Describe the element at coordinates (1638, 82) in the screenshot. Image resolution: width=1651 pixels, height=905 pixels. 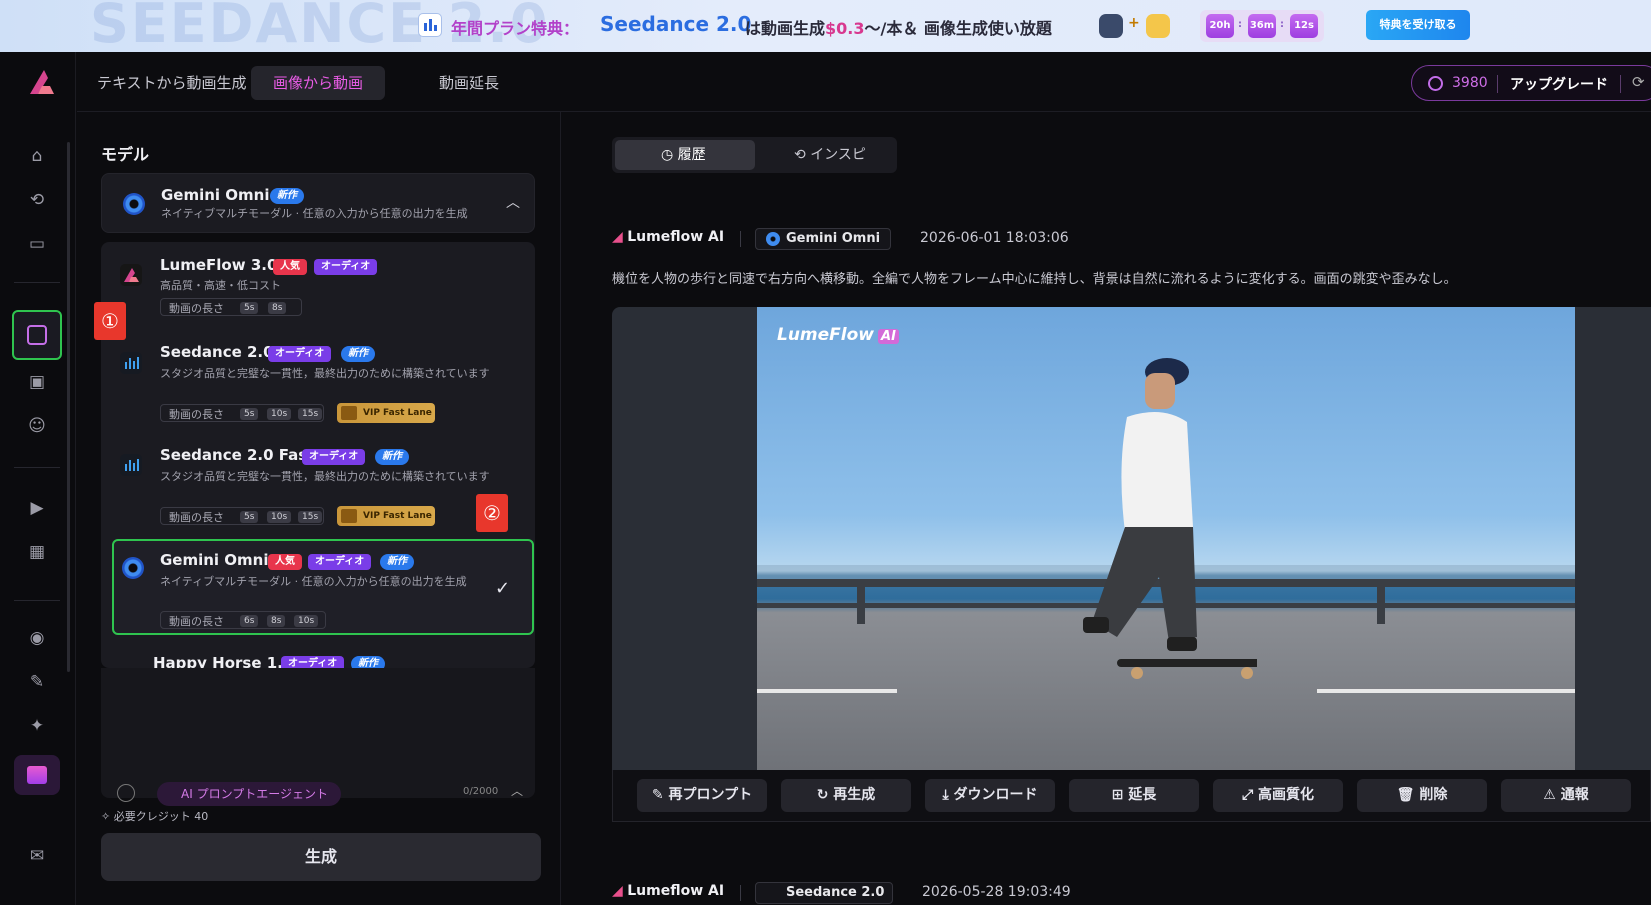
I see `refresh-icon: ⟳` at that location.